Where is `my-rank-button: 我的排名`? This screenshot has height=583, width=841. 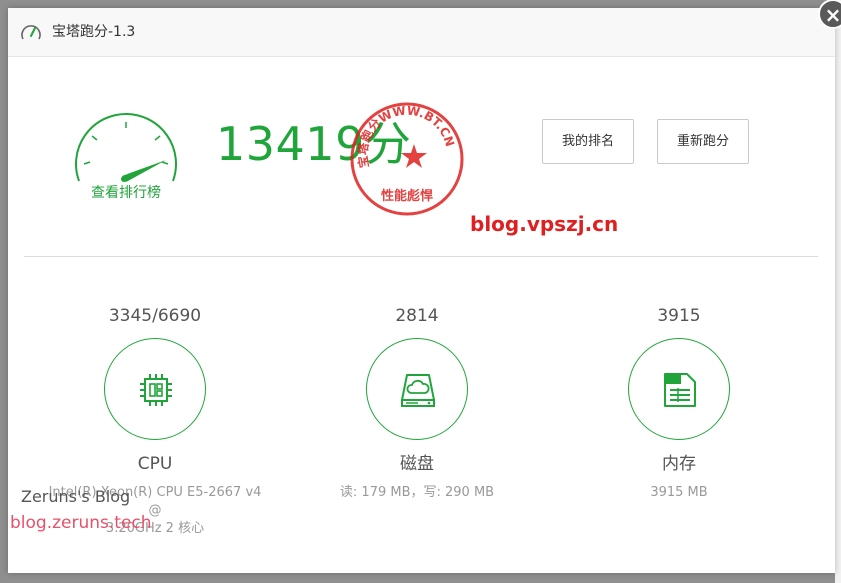 my-rank-button: 我的排名 is located at coordinates (588, 141).